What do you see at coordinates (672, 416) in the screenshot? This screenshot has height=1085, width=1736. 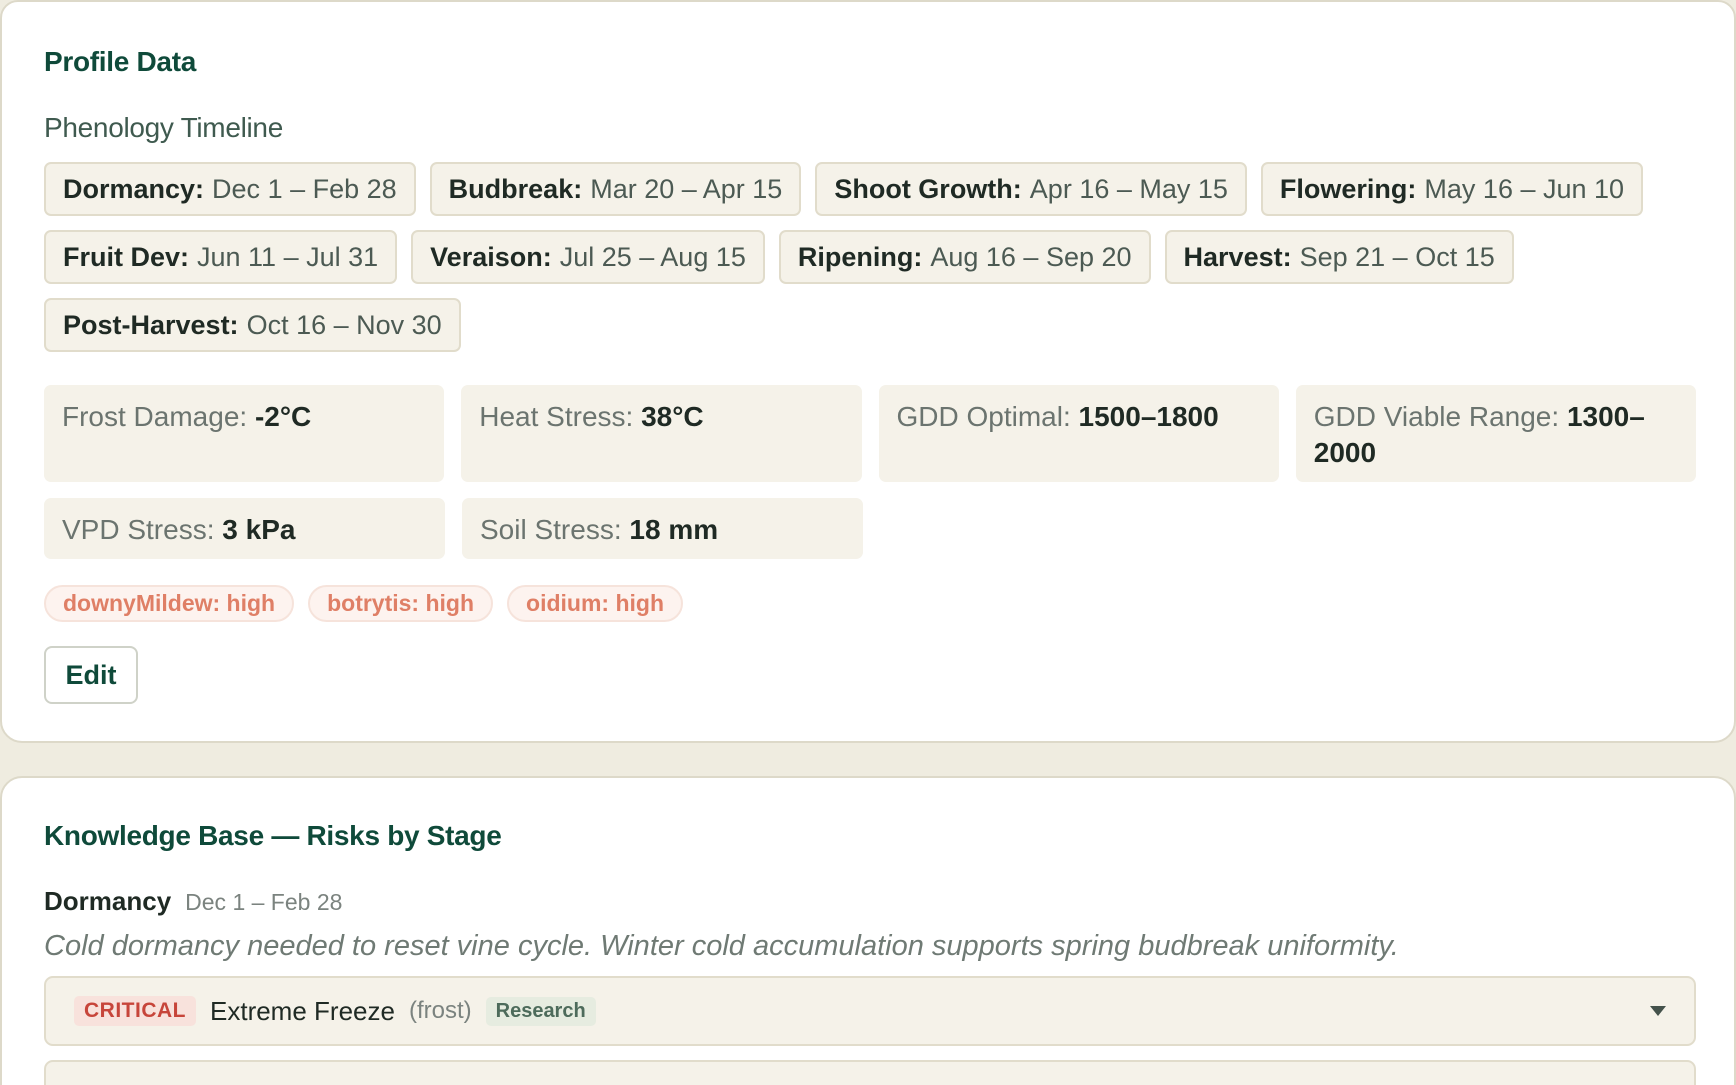 I see `metric-value: 38°C` at bounding box center [672, 416].